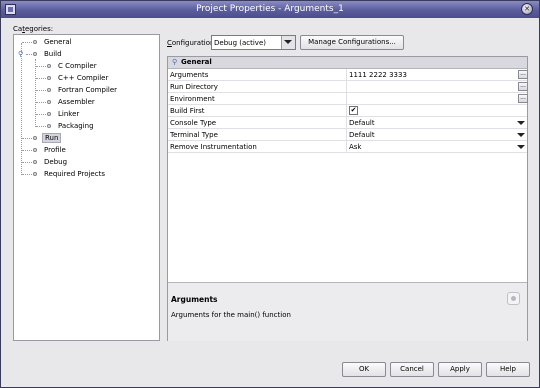  I want to click on tree-item-build: Build, so click(53, 54).